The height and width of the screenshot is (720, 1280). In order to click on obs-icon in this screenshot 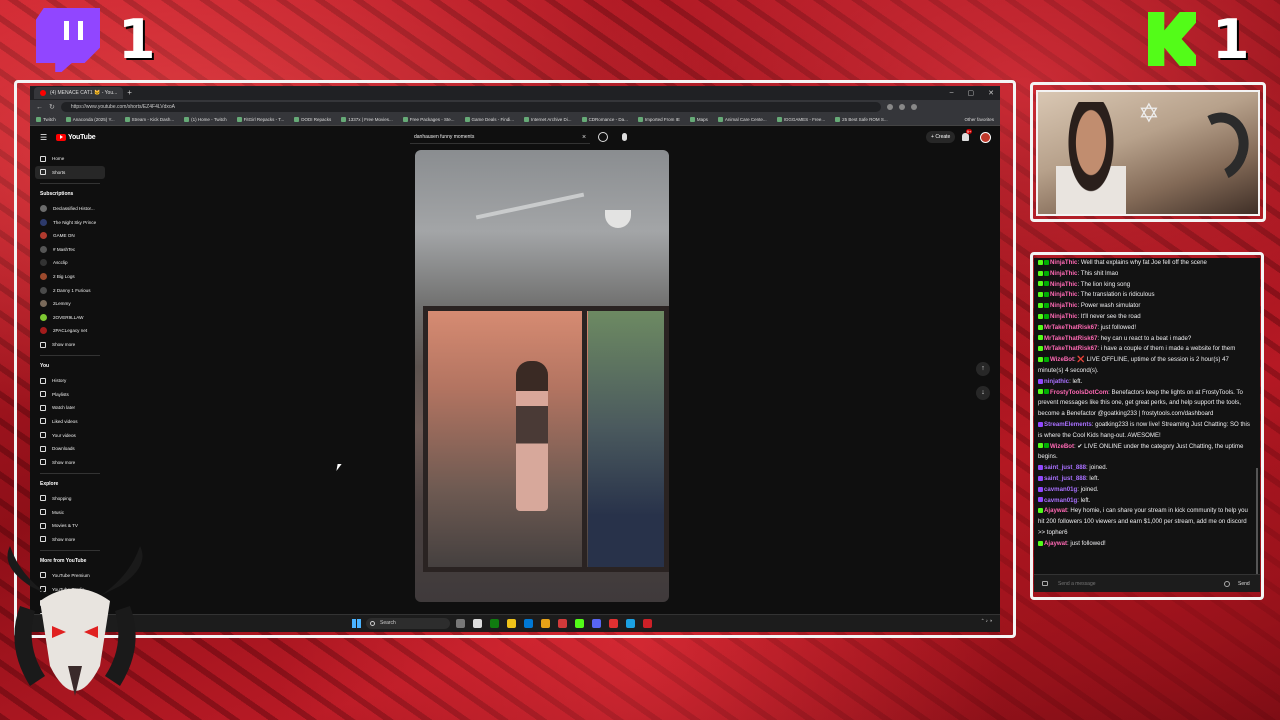, I will do `click(613, 623)`.